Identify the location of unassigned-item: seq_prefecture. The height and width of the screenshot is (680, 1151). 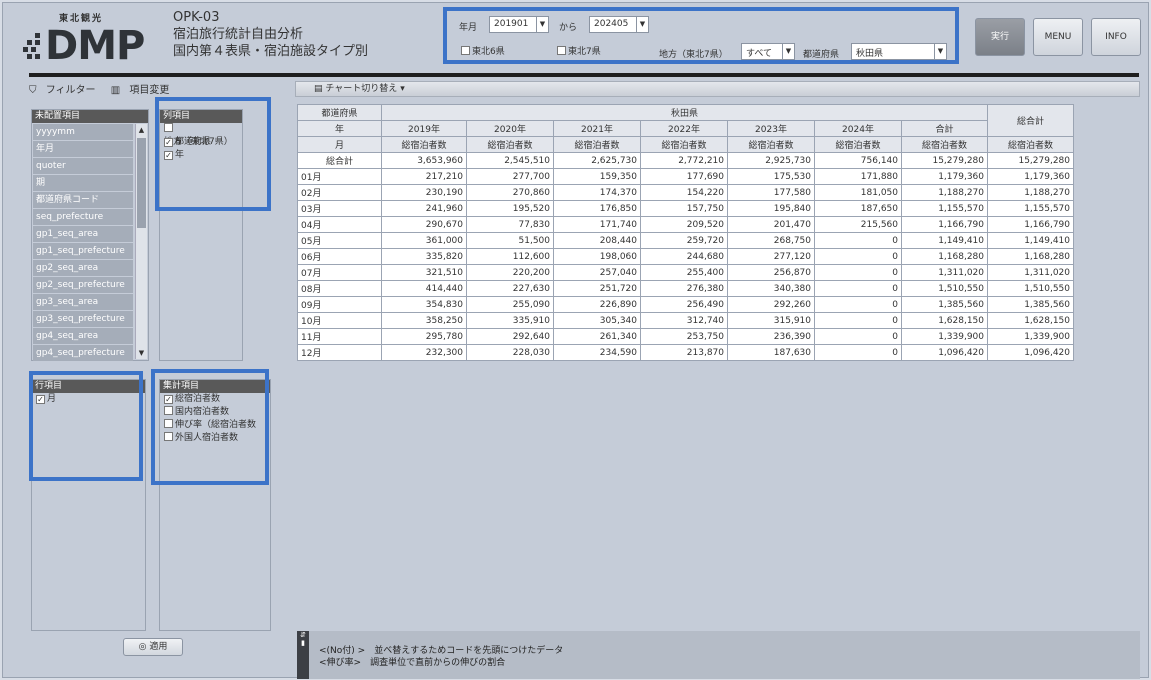
(83, 217).